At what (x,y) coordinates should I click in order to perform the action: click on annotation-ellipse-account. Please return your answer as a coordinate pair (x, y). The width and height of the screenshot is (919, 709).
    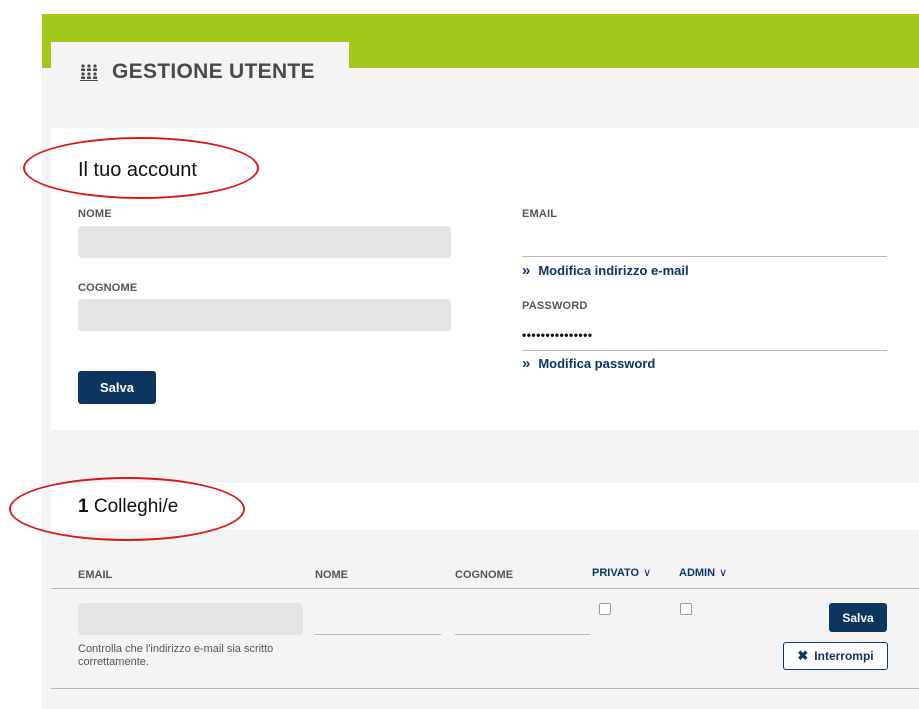
    Looking at the image, I should click on (141, 168).